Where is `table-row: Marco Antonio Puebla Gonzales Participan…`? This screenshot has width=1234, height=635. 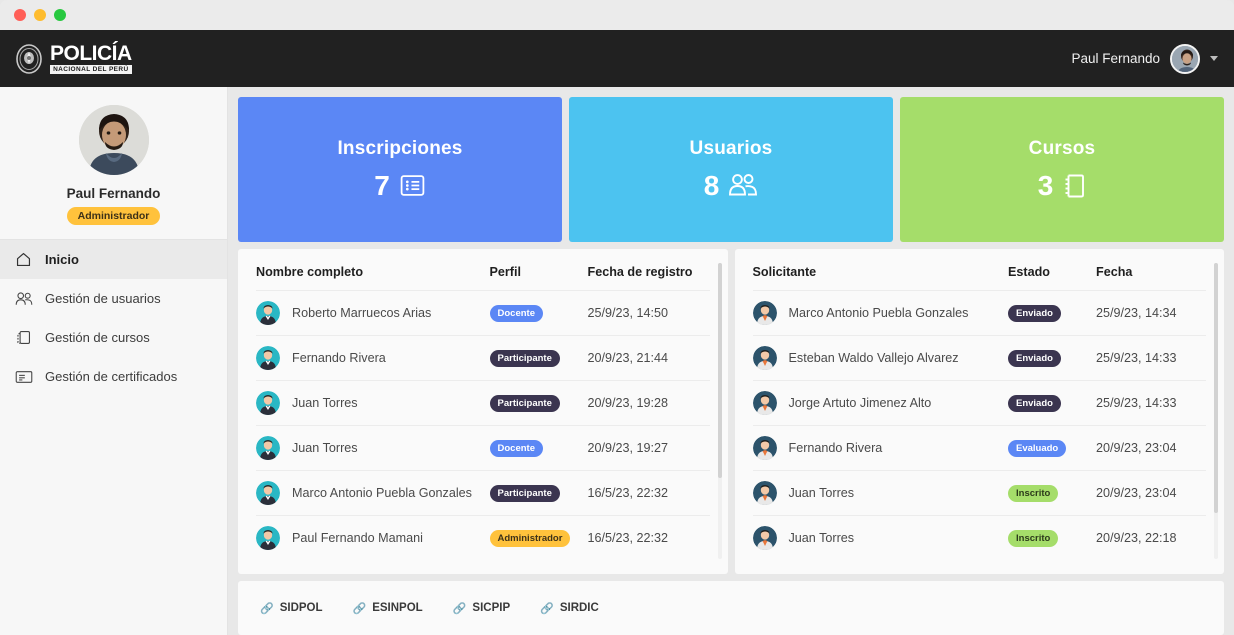
table-row: Marco Antonio Puebla Gonzales Participan… is located at coordinates (483, 493).